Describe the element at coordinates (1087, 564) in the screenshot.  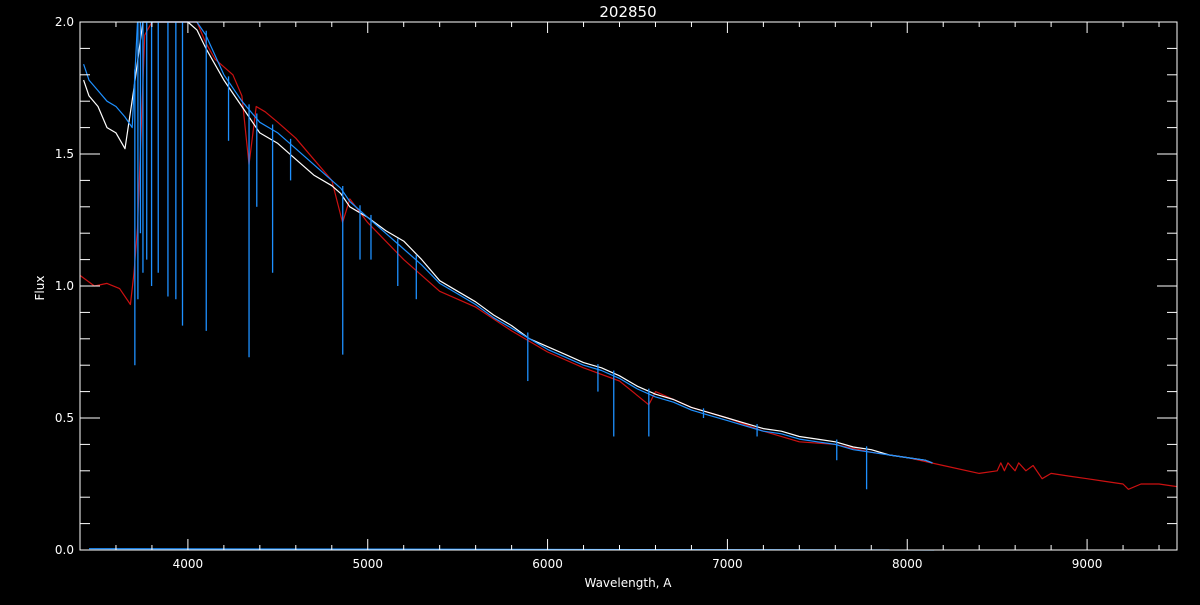
I see `x-tick-label: 9000` at that location.